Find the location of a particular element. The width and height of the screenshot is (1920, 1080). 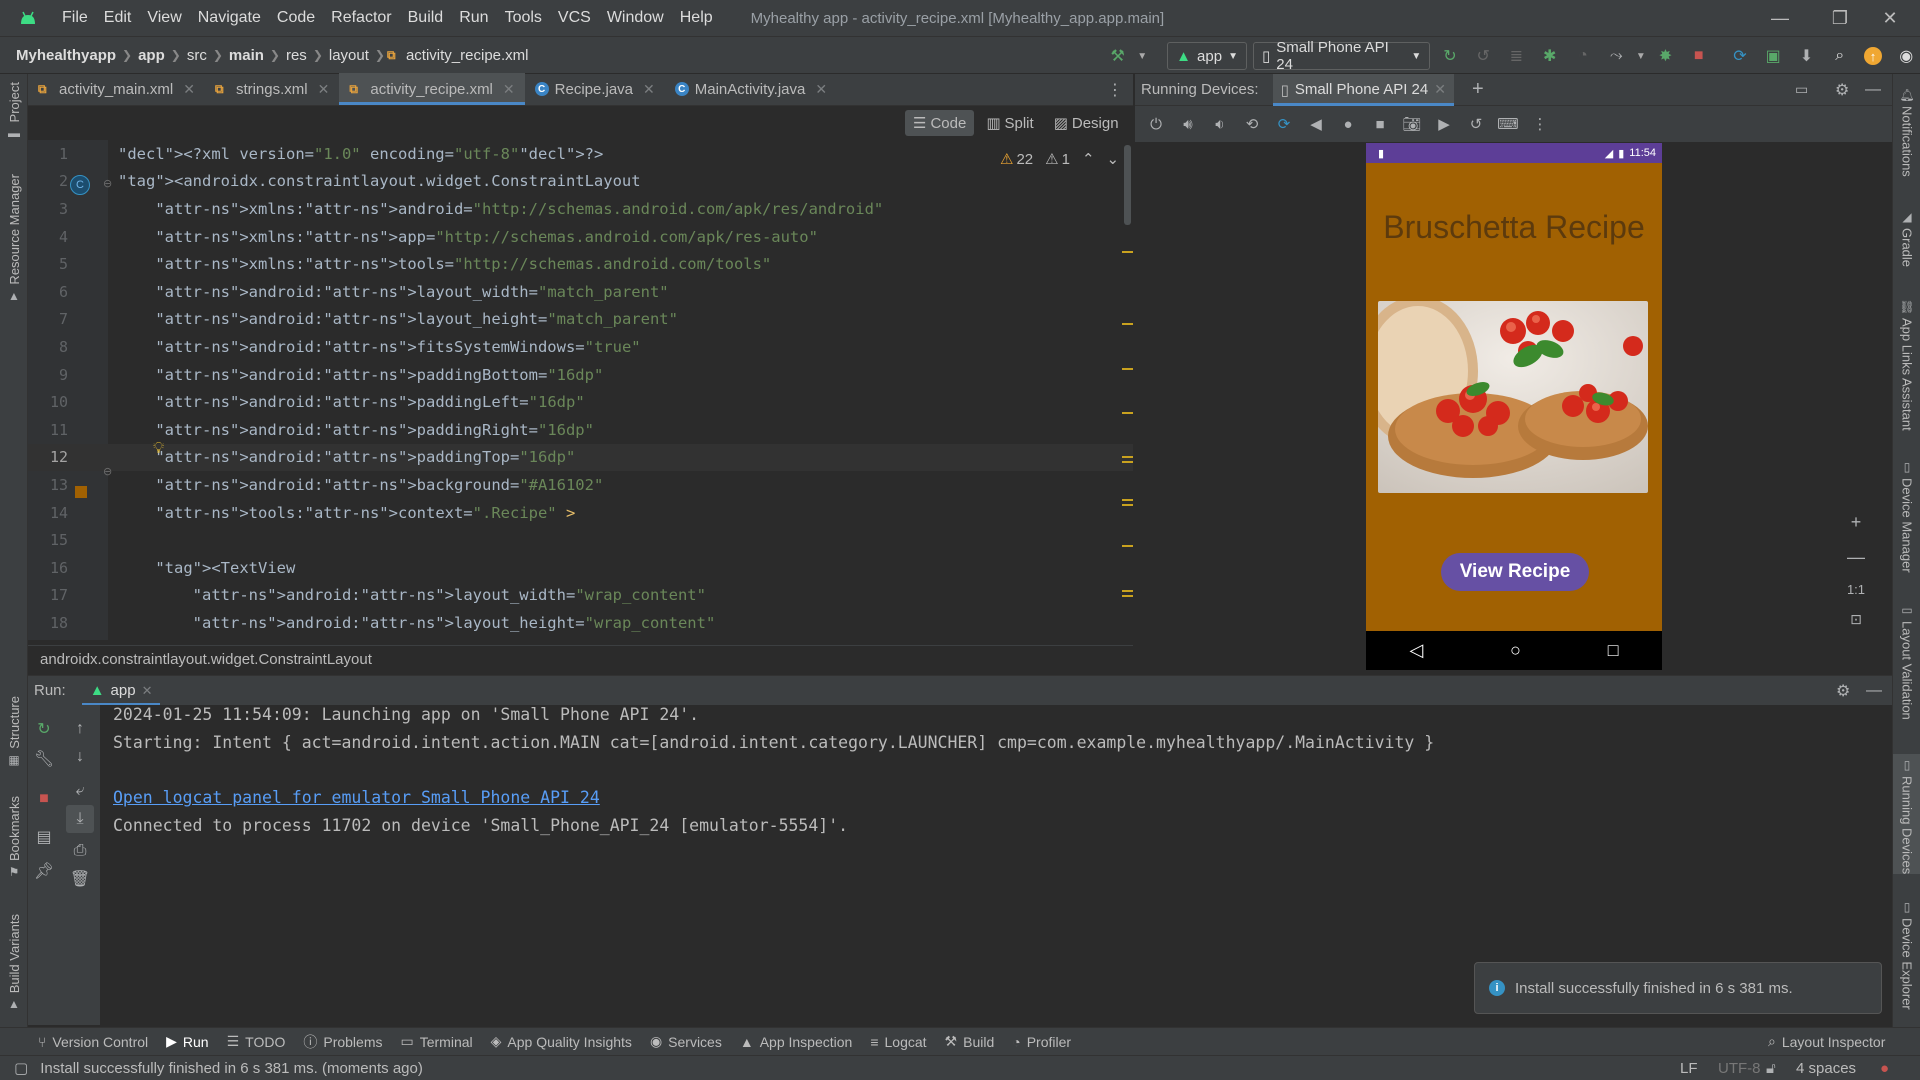

tab-recipe-java: C Recipe.java ✕ is located at coordinates (595, 89).